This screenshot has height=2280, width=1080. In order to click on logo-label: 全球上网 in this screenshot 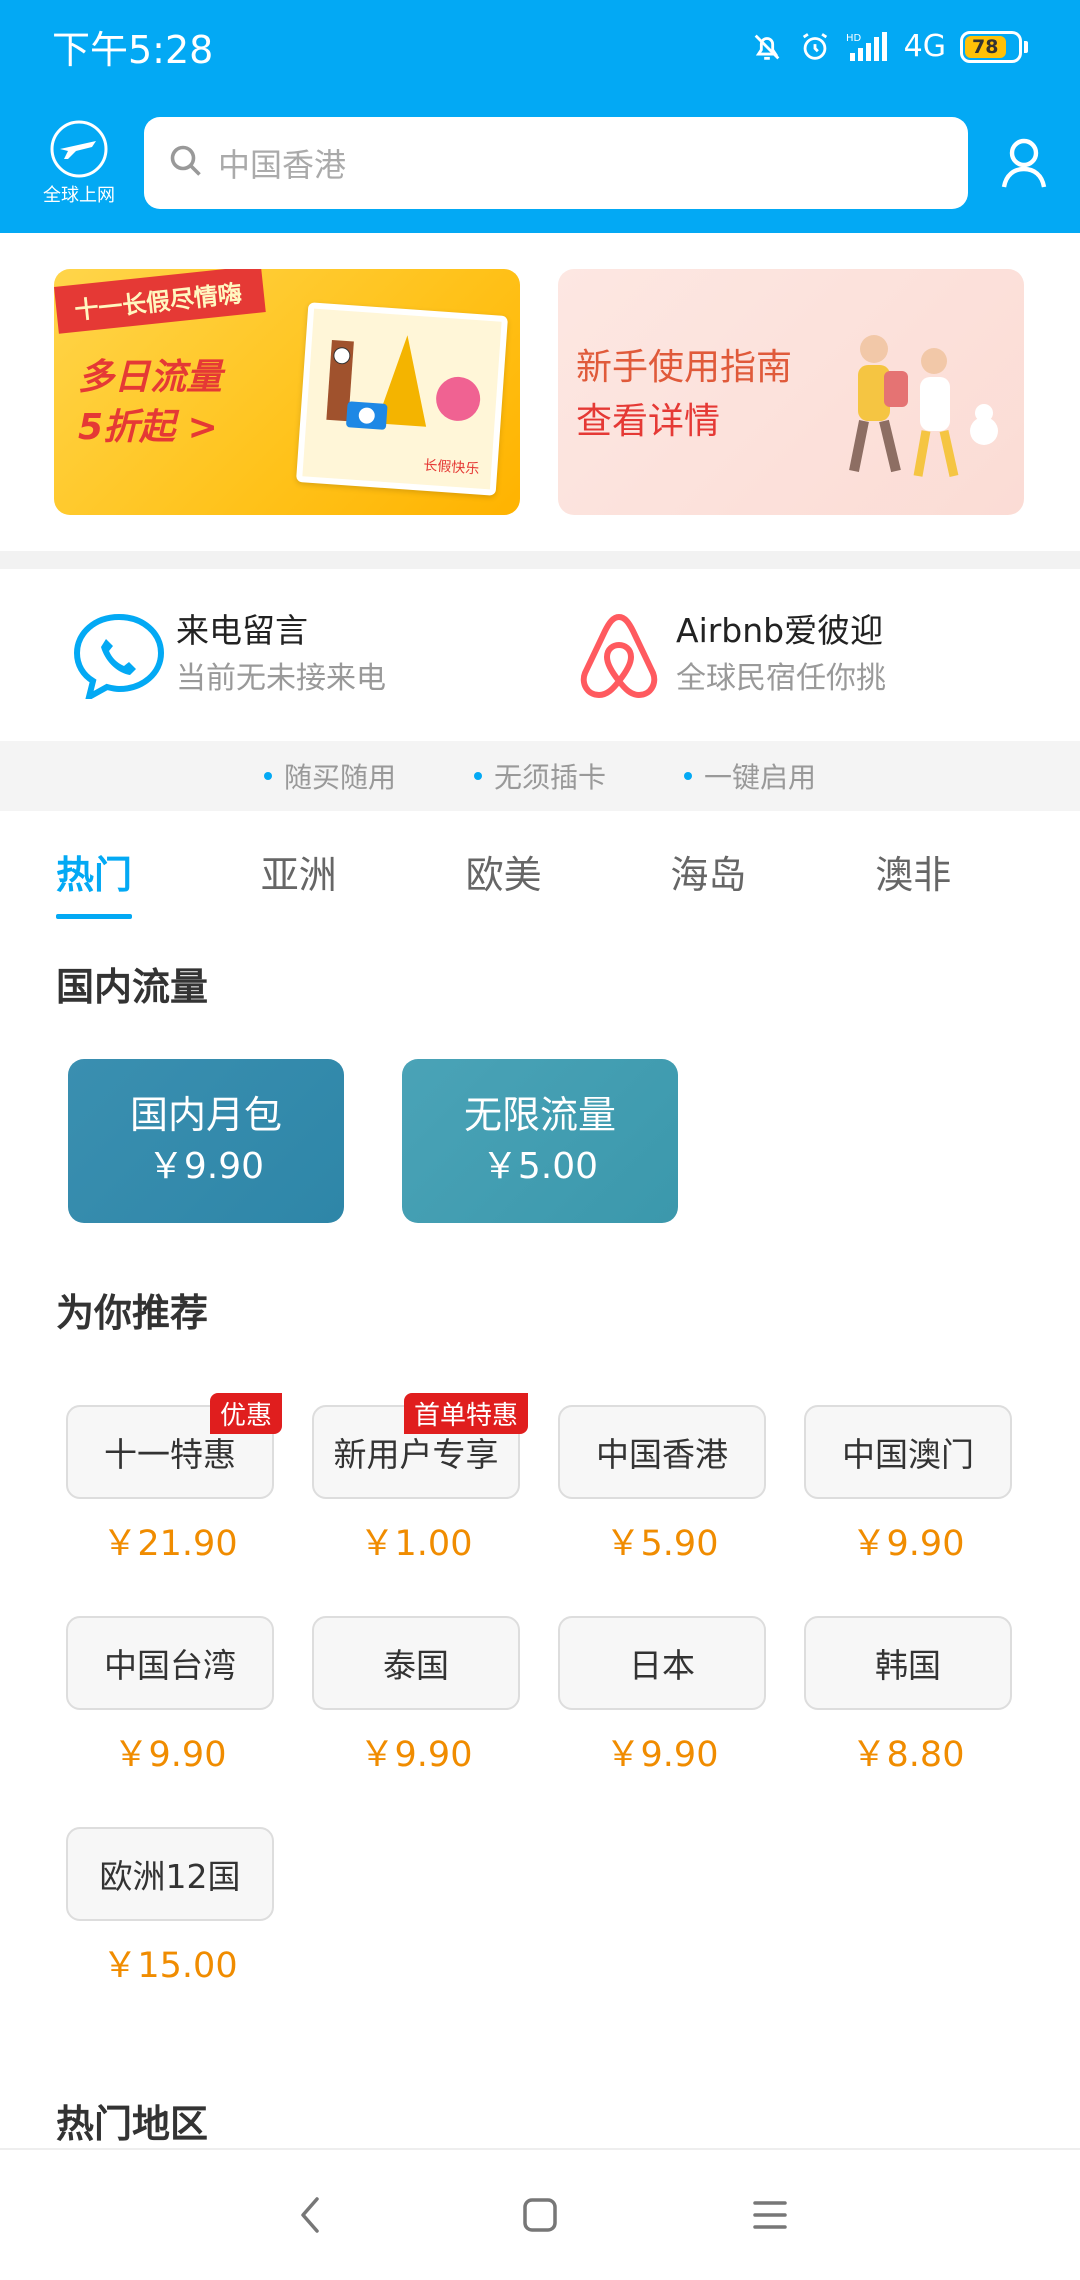, I will do `click(79, 195)`.